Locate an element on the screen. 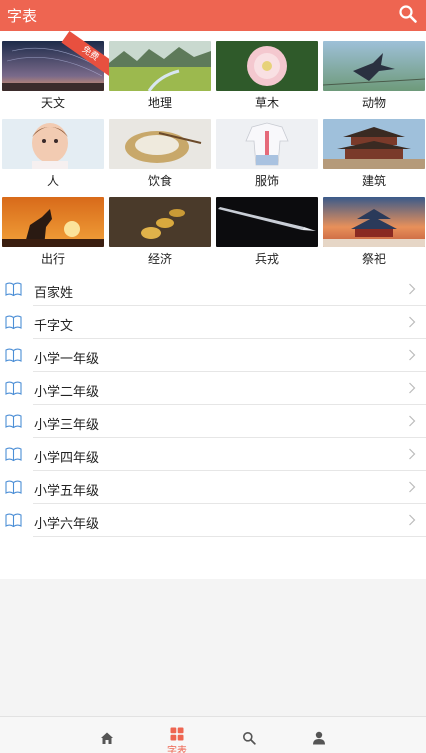 This screenshot has width=426, height=753. category-tile-plants: 草木 is located at coordinates (267, 76).